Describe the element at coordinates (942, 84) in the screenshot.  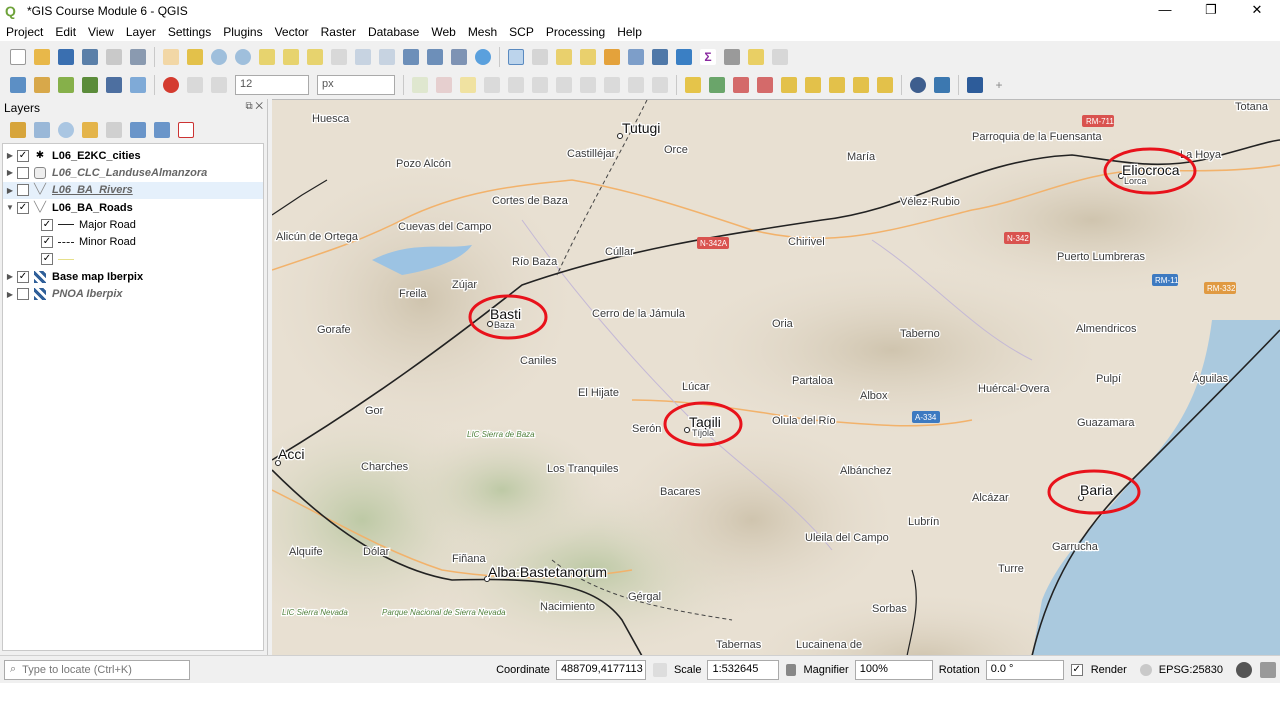
I see `python-icon` at that location.